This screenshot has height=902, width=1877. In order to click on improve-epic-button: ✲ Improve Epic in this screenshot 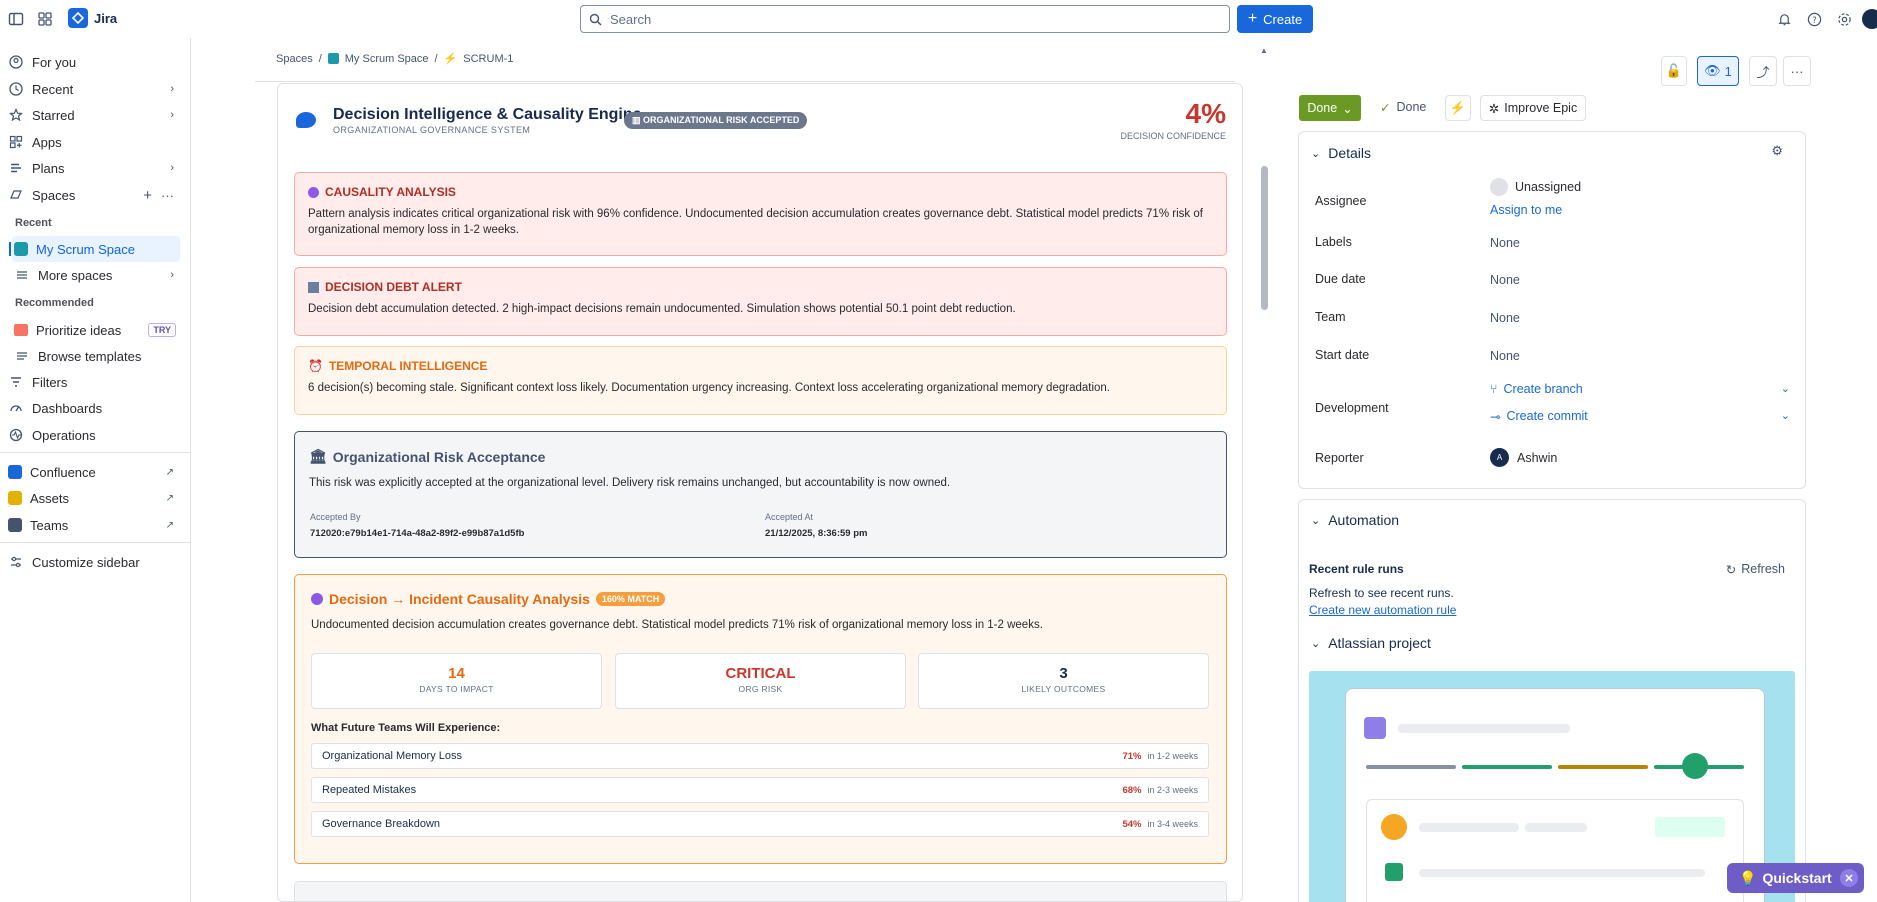, I will do `click(1533, 108)`.